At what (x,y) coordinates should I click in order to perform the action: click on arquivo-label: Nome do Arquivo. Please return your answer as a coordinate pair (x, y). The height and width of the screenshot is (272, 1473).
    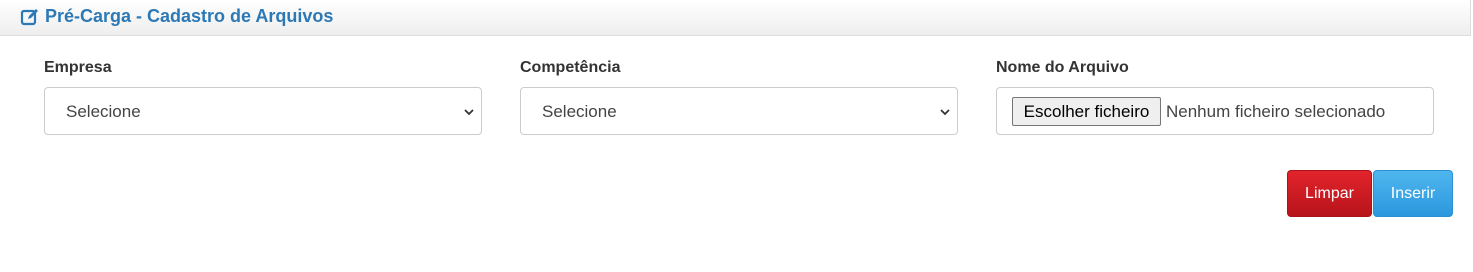
    Looking at the image, I should click on (1062, 67).